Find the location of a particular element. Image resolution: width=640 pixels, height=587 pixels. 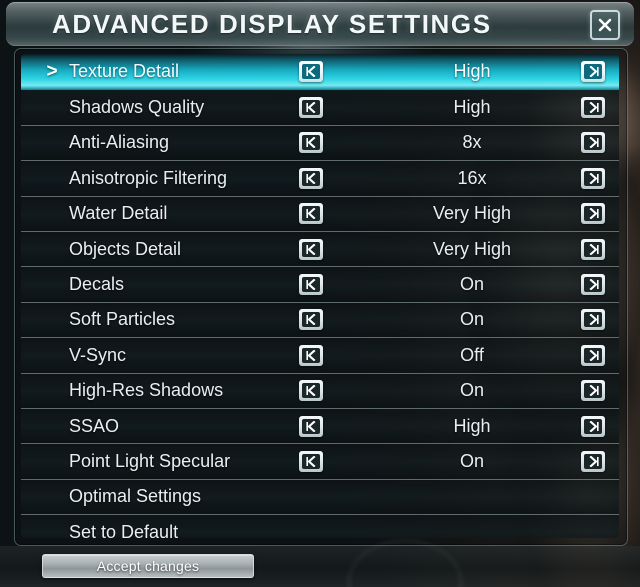

page-title: ADVANCED DISPLAY SETTINGS is located at coordinates (272, 24).